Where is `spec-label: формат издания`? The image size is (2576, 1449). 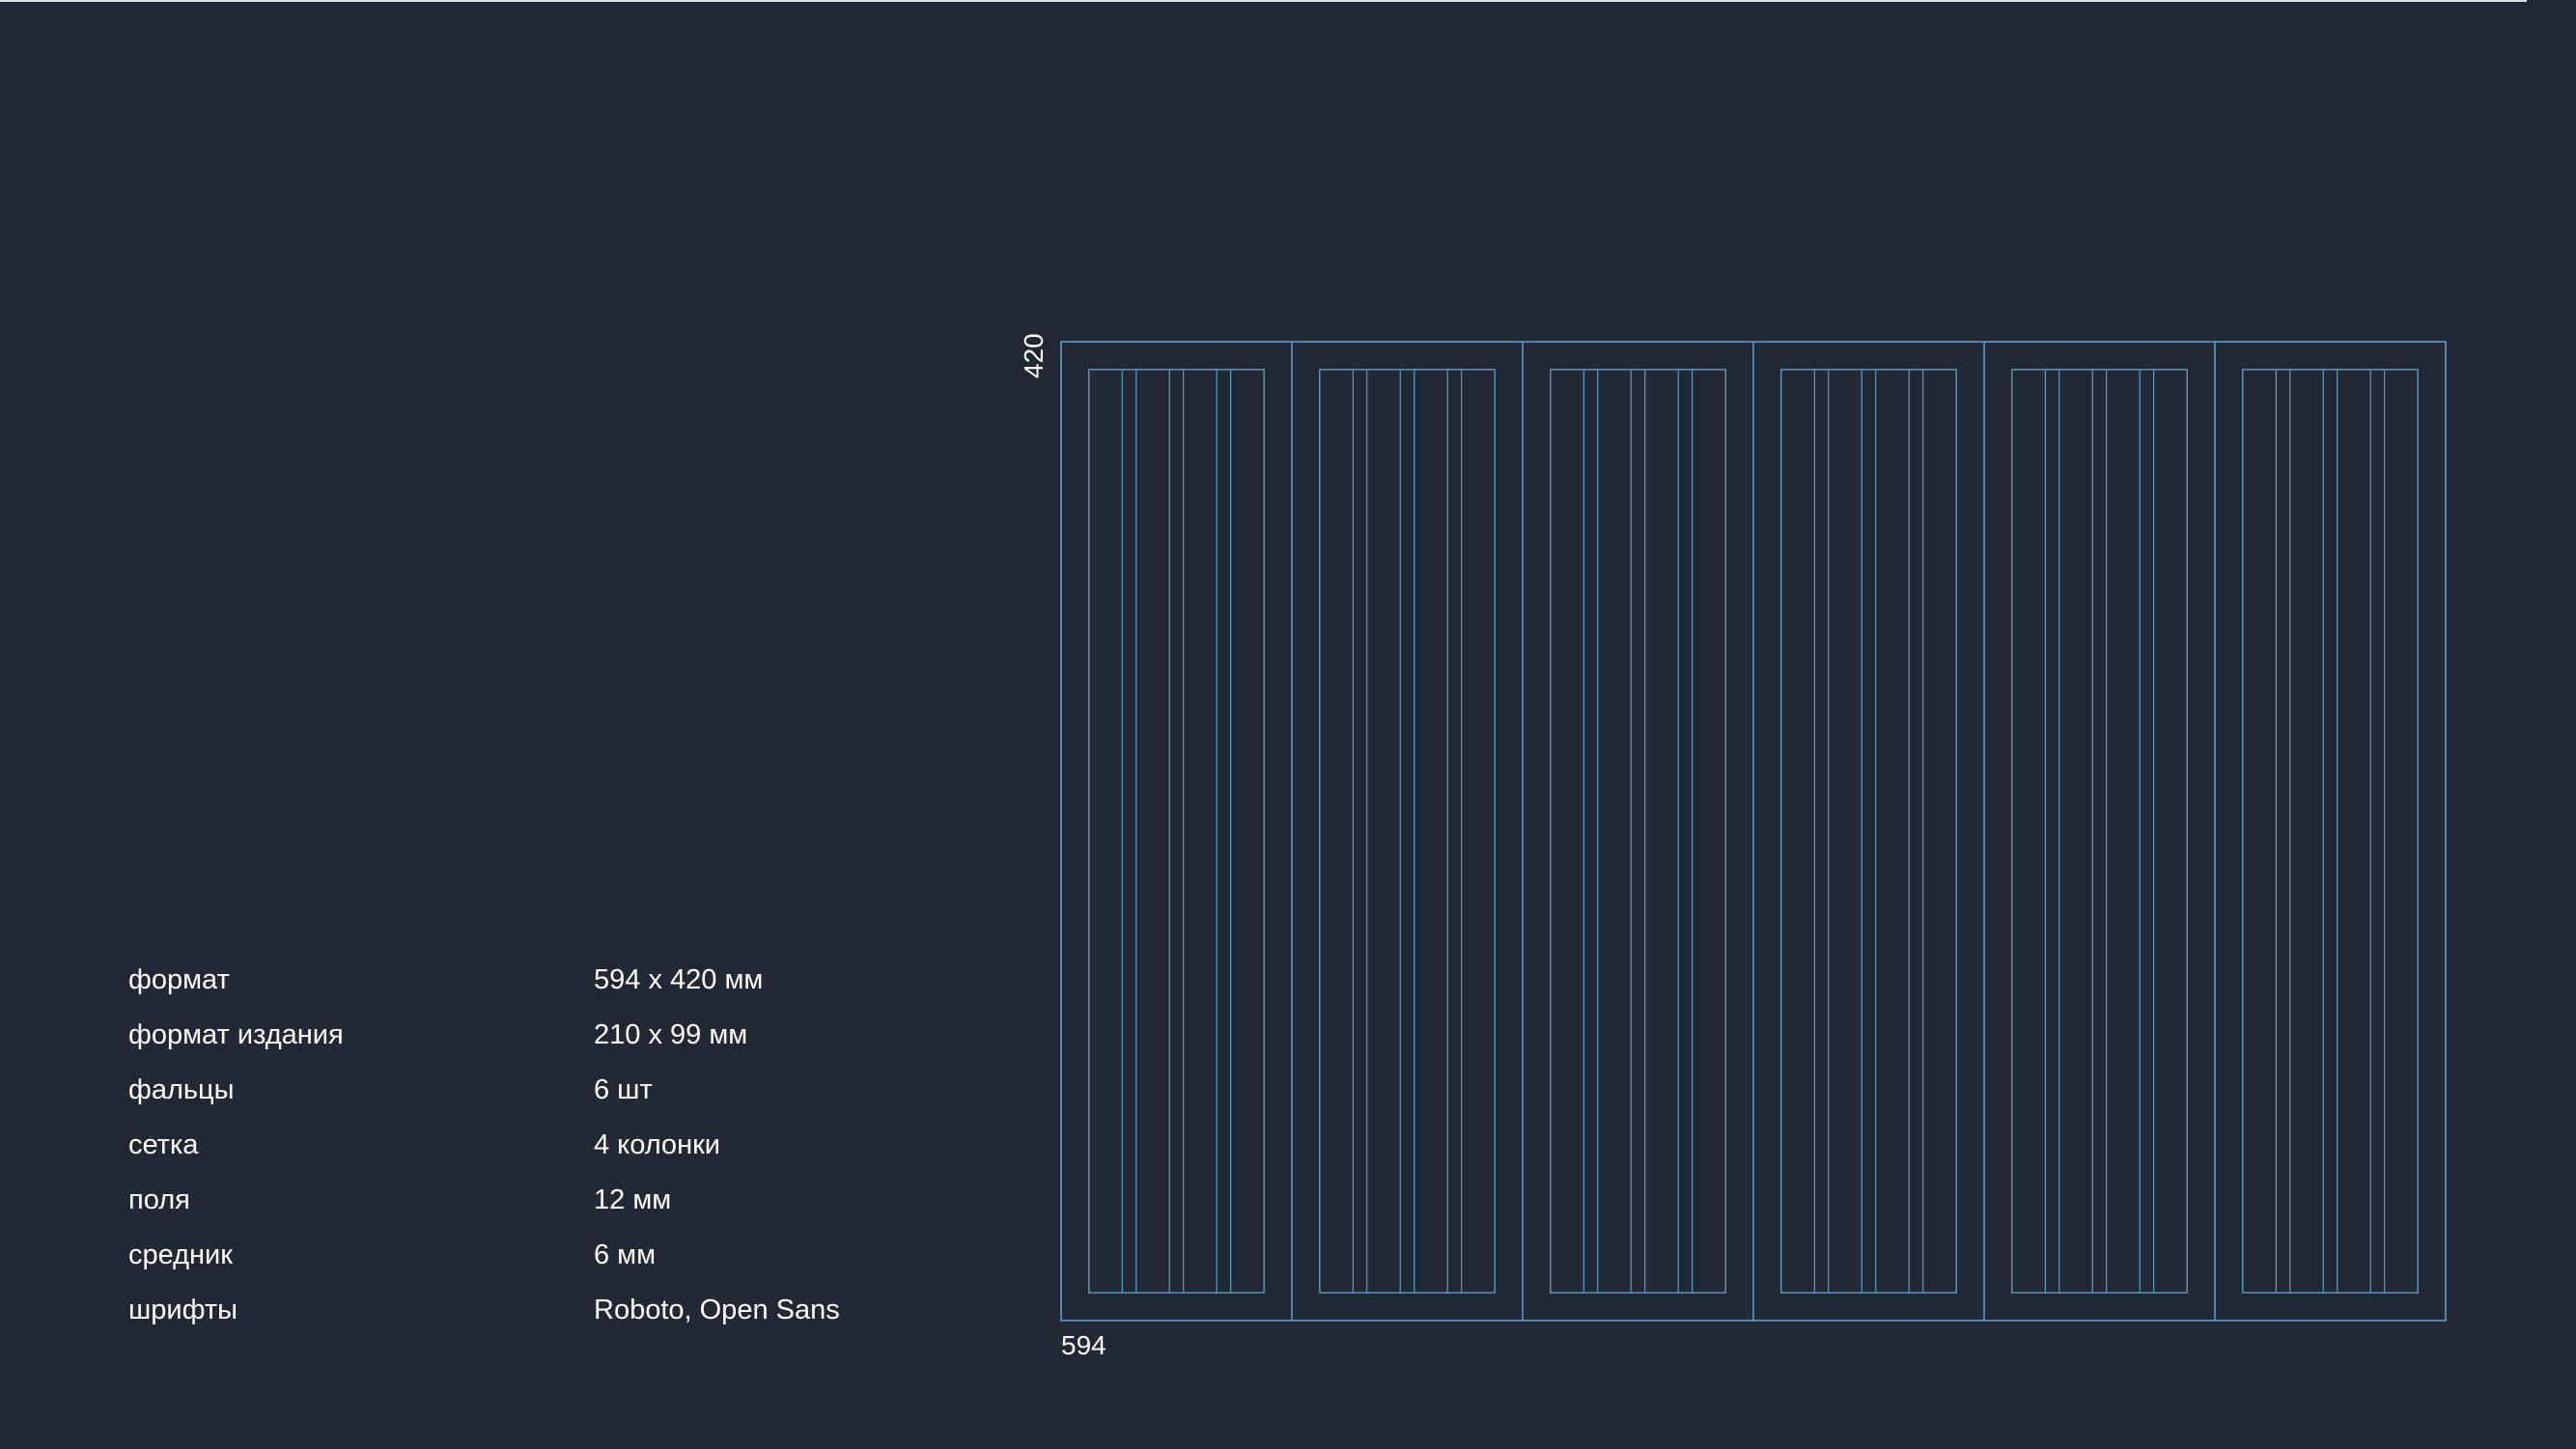
spec-label: формат издания is located at coordinates (236, 1034).